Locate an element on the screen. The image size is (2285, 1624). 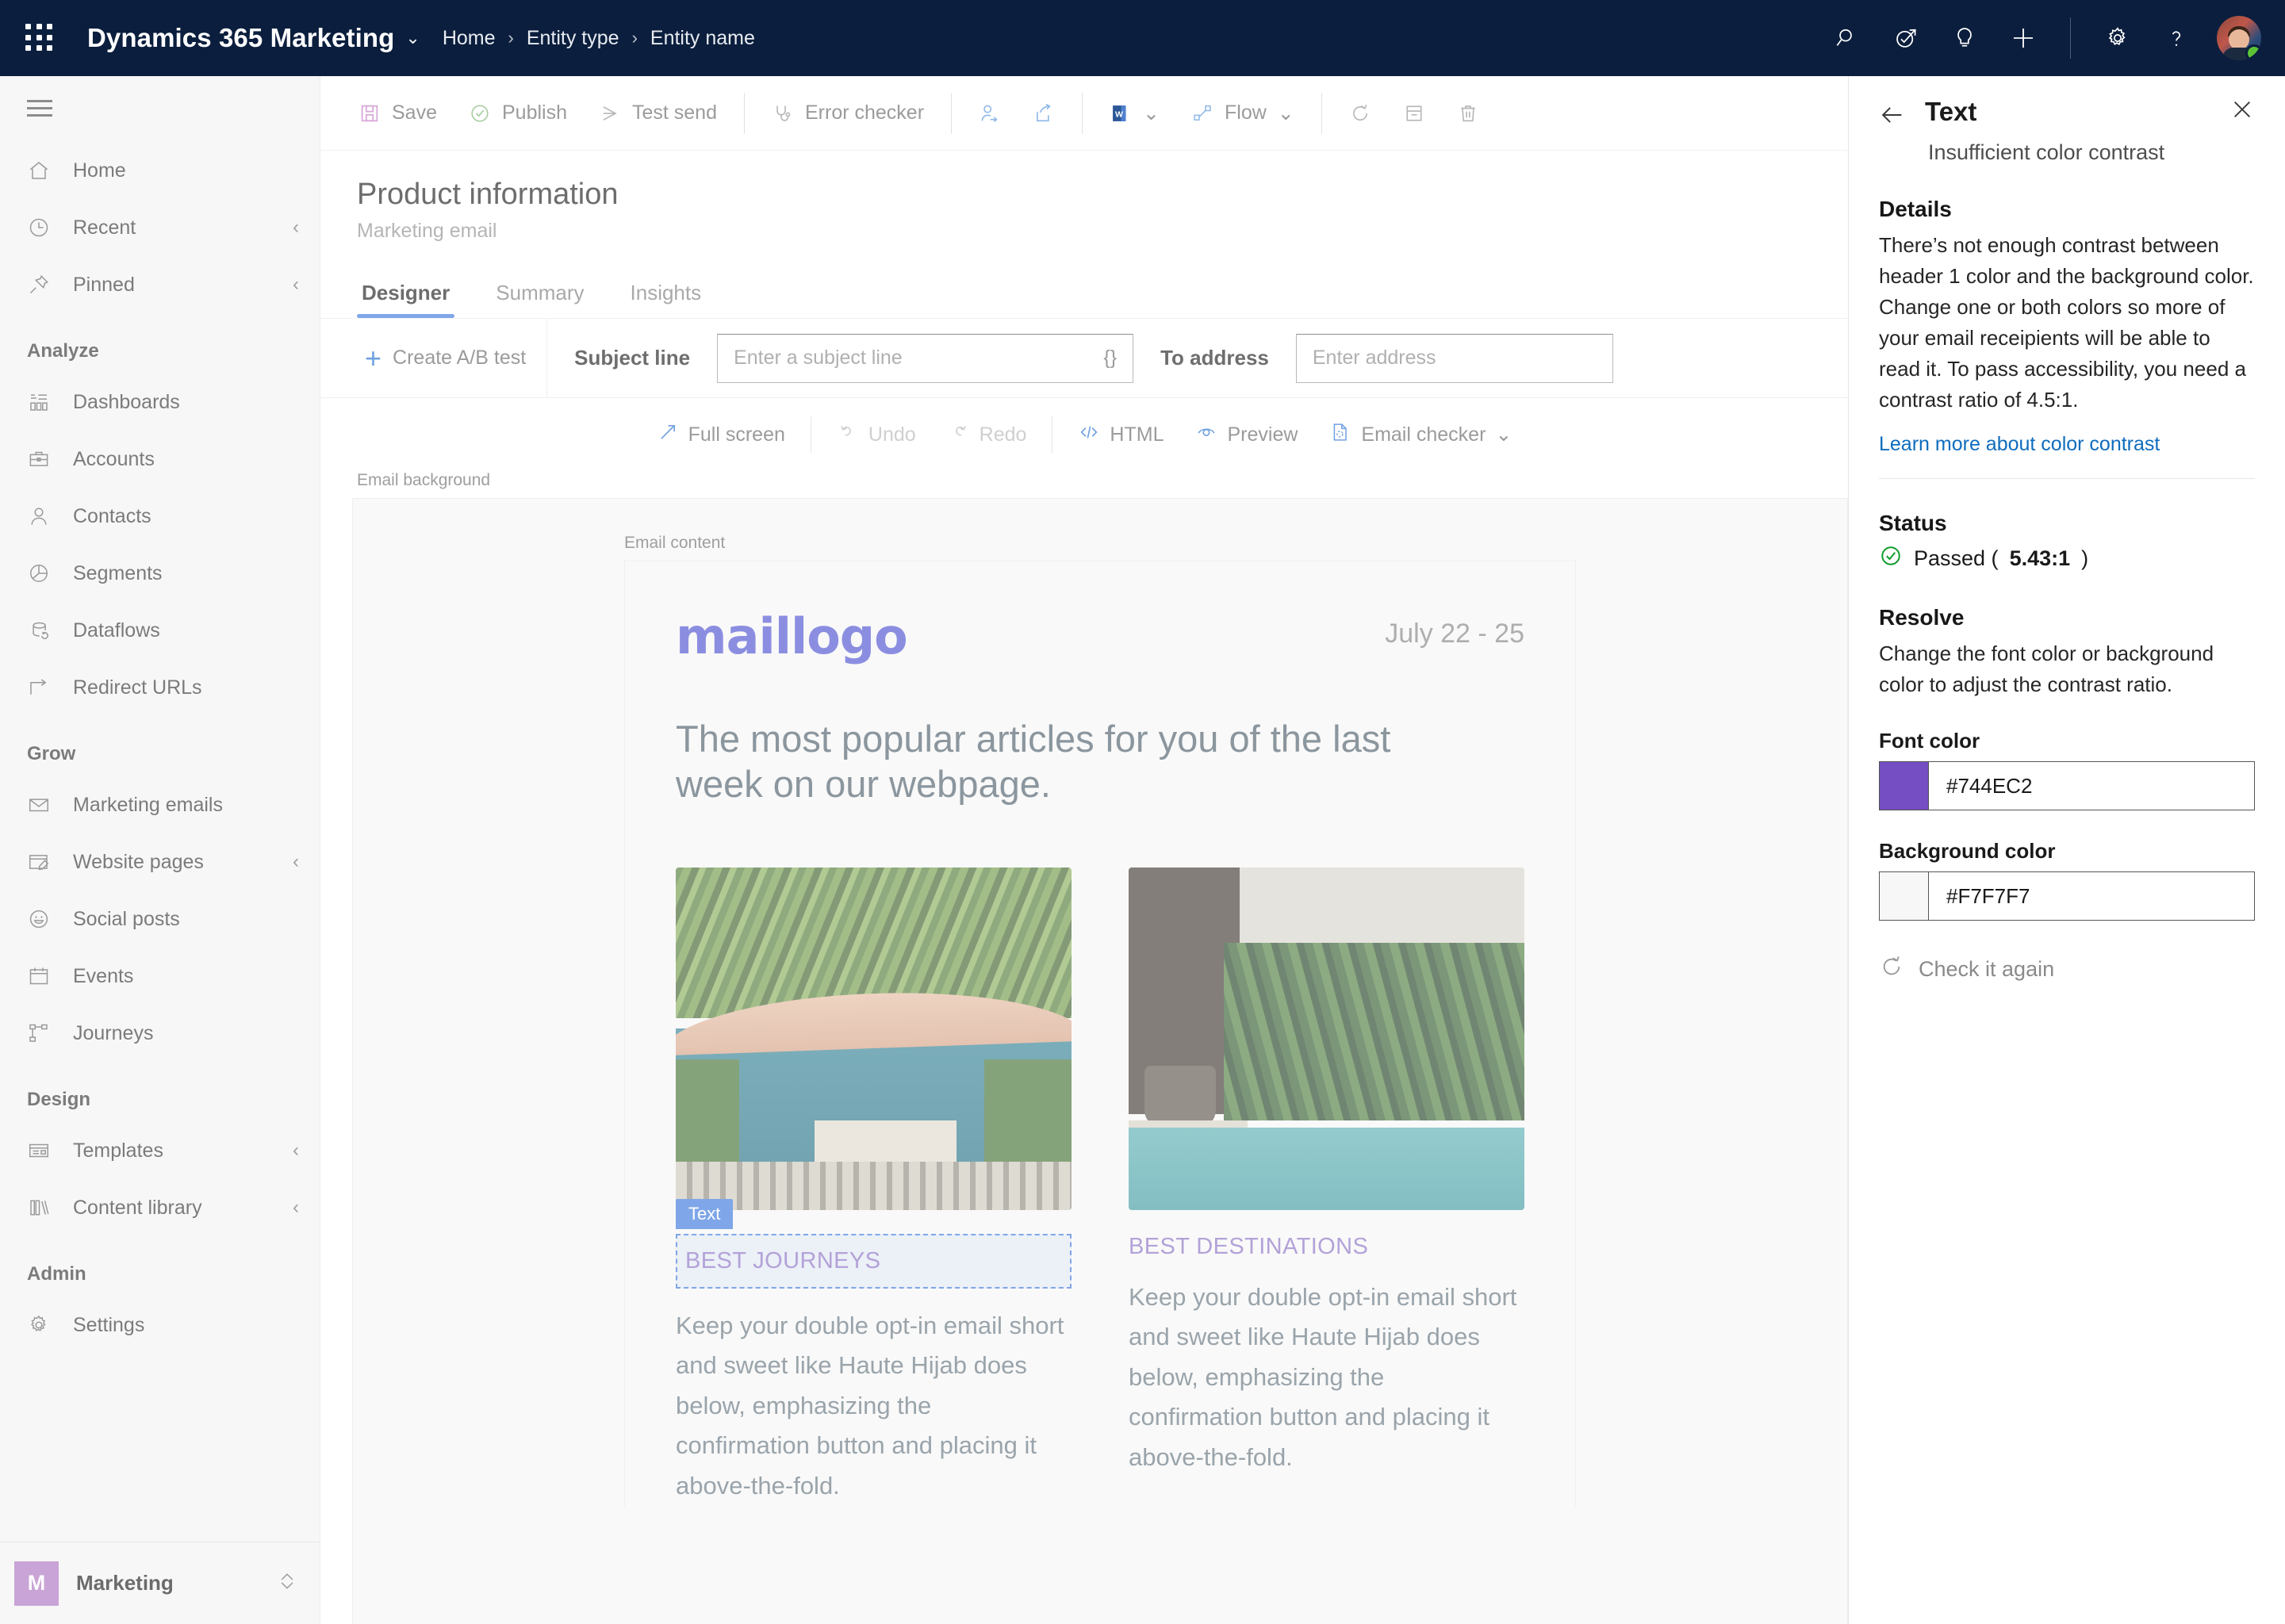
app-title-chevron-down-icon: ⌄ is located at coordinates (412, 38).